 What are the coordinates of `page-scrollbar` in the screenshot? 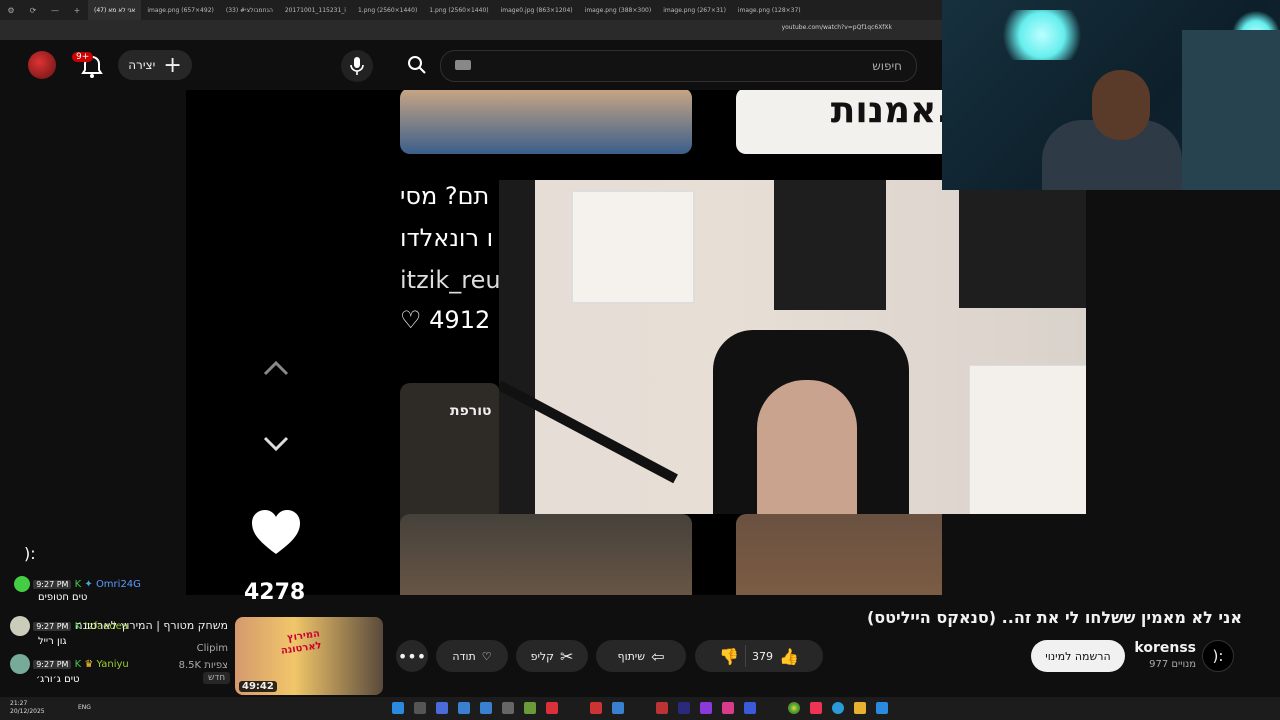 It's located at (1276, 443).